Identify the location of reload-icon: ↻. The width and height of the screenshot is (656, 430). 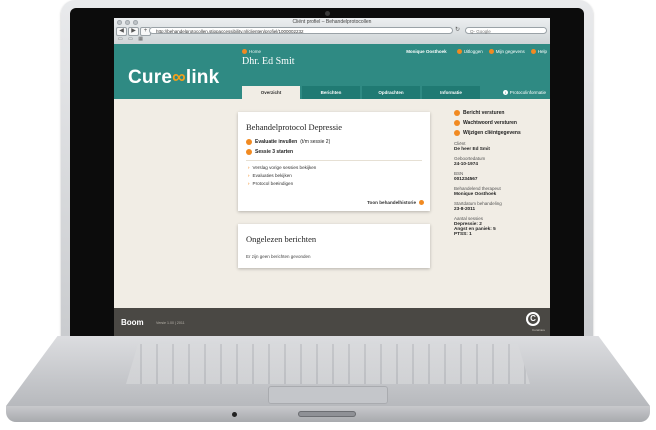
(458, 30).